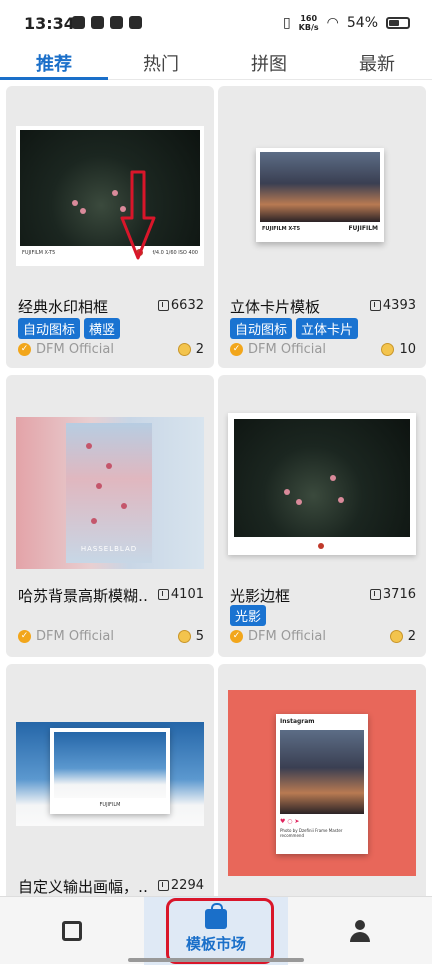 Image resolution: width=432 pixels, height=965 pixels. What do you see at coordinates (54, 78) in the screenshot?
I see `tab-indicator` at bounding box center [54, 78].